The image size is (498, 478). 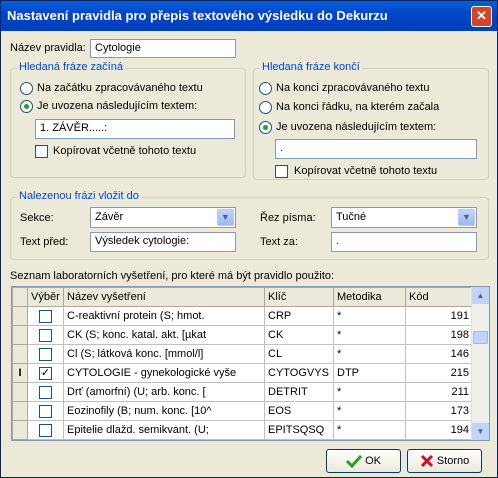 I want to click on select-cell: ✓, so click(x=45, y=373).